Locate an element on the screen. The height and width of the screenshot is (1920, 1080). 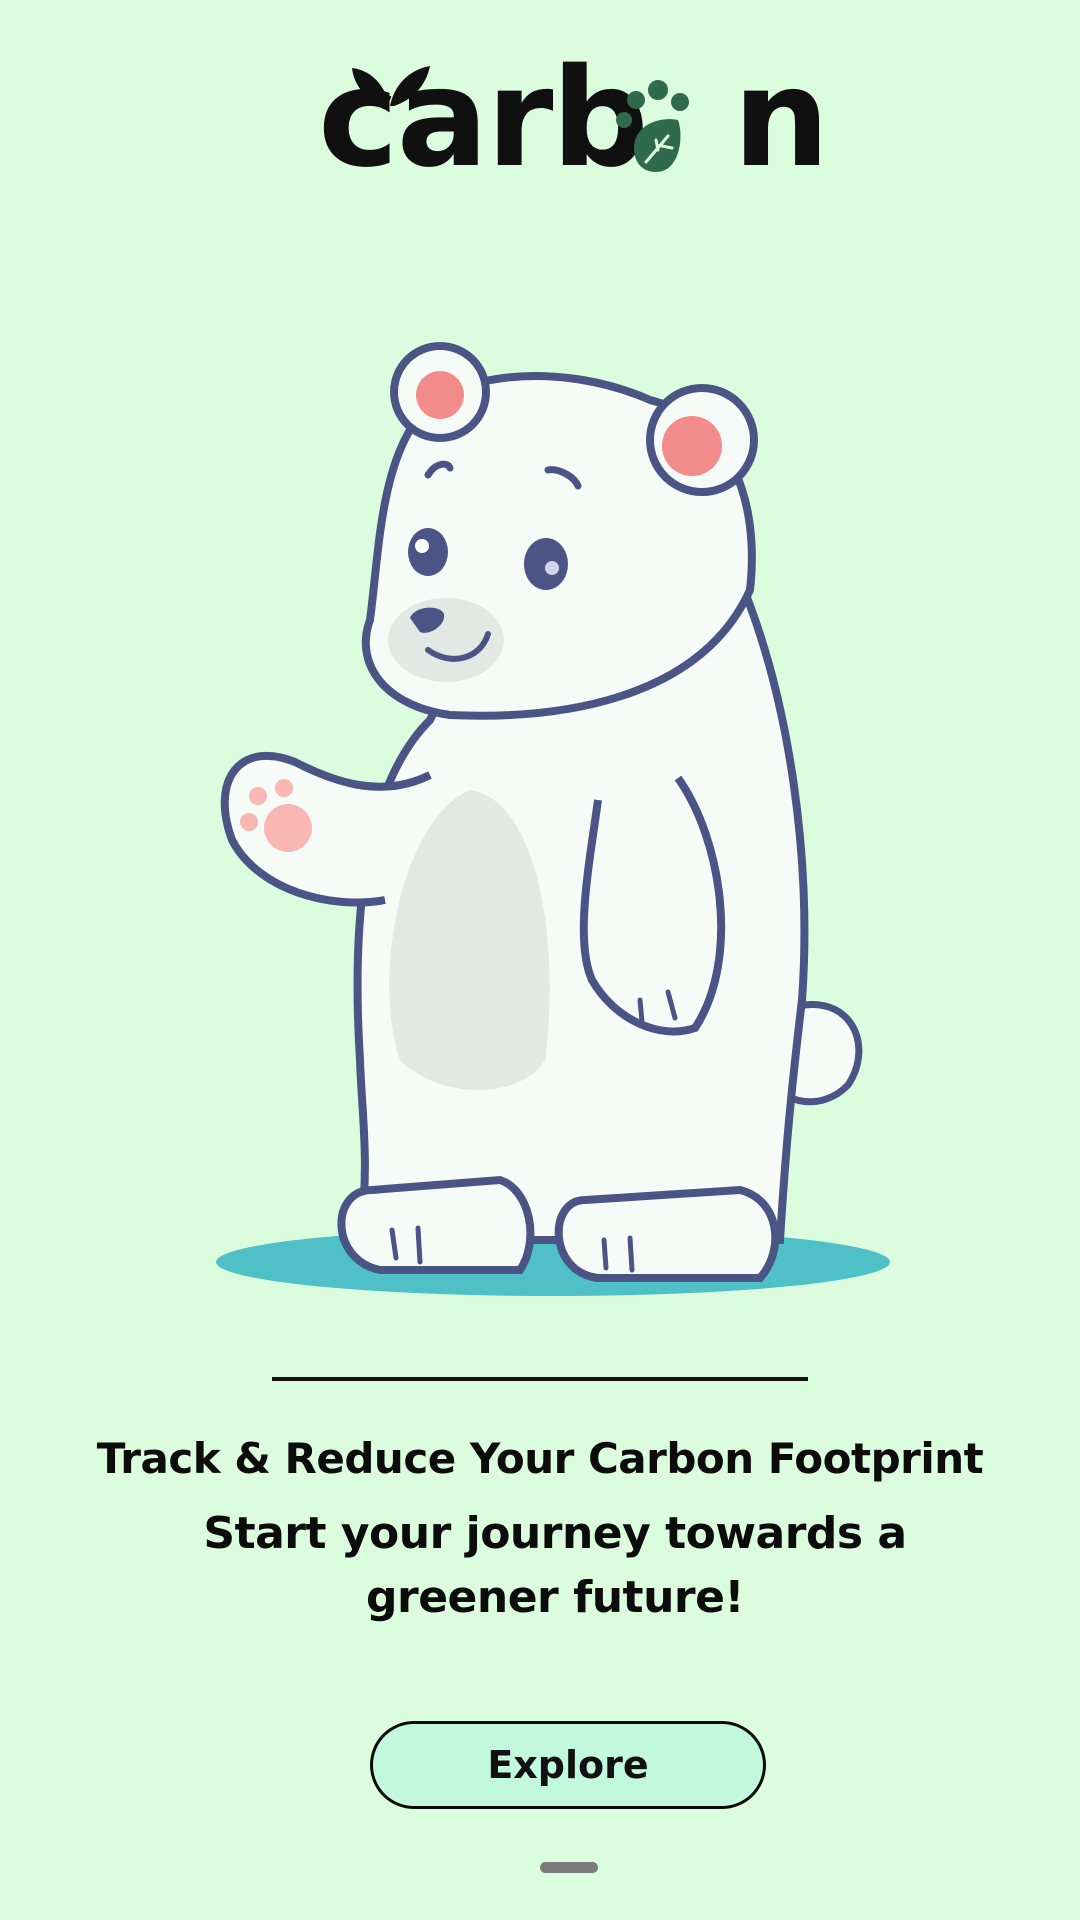
leaf-icon is located at coordinates (391, 86).